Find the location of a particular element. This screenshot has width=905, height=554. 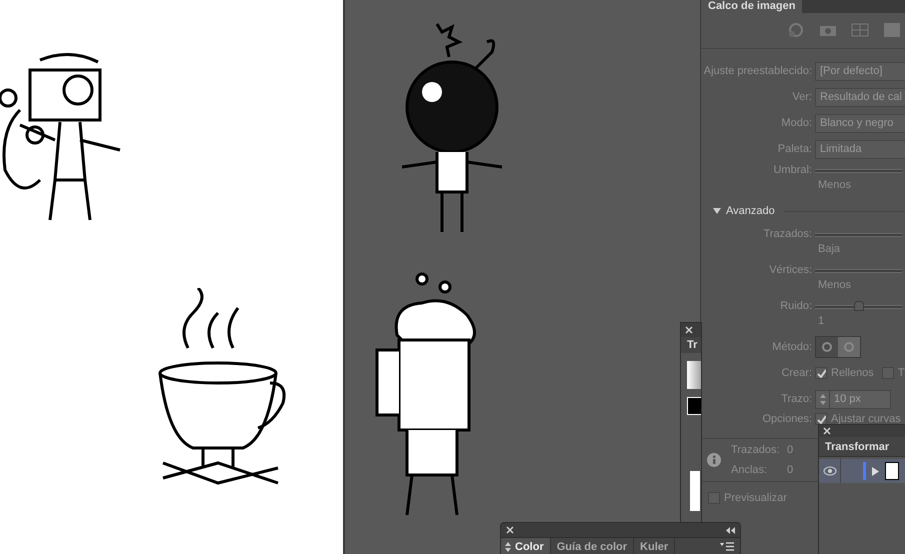

field-label: Crear: is located at coordinates (796, 373).